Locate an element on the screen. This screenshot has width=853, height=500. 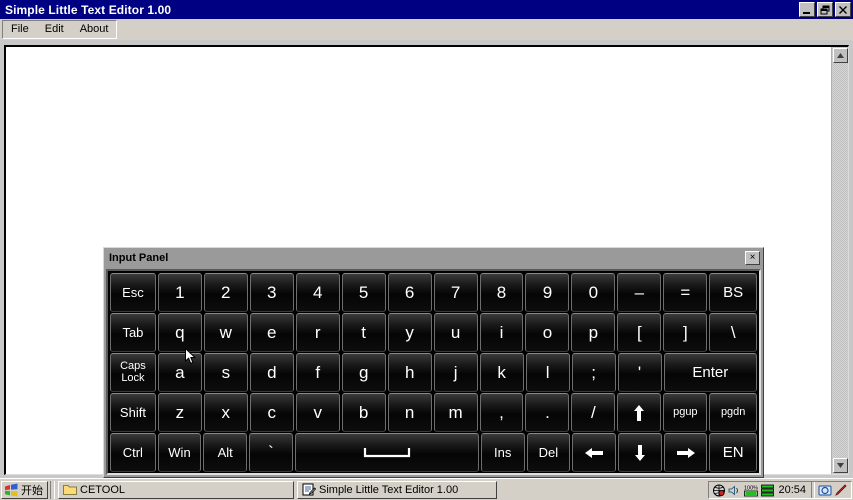
key-label: g is located at coordinates (364, 372).